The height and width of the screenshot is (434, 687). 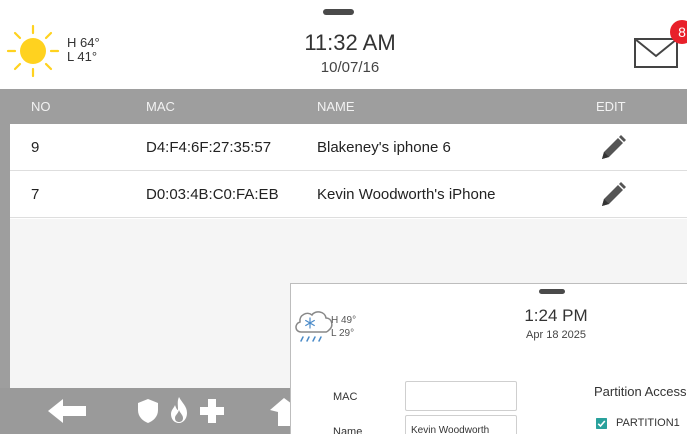 I want to click on overlay-clock: 1:24 PM Apr 18 2025, so click(x=556, y=324).